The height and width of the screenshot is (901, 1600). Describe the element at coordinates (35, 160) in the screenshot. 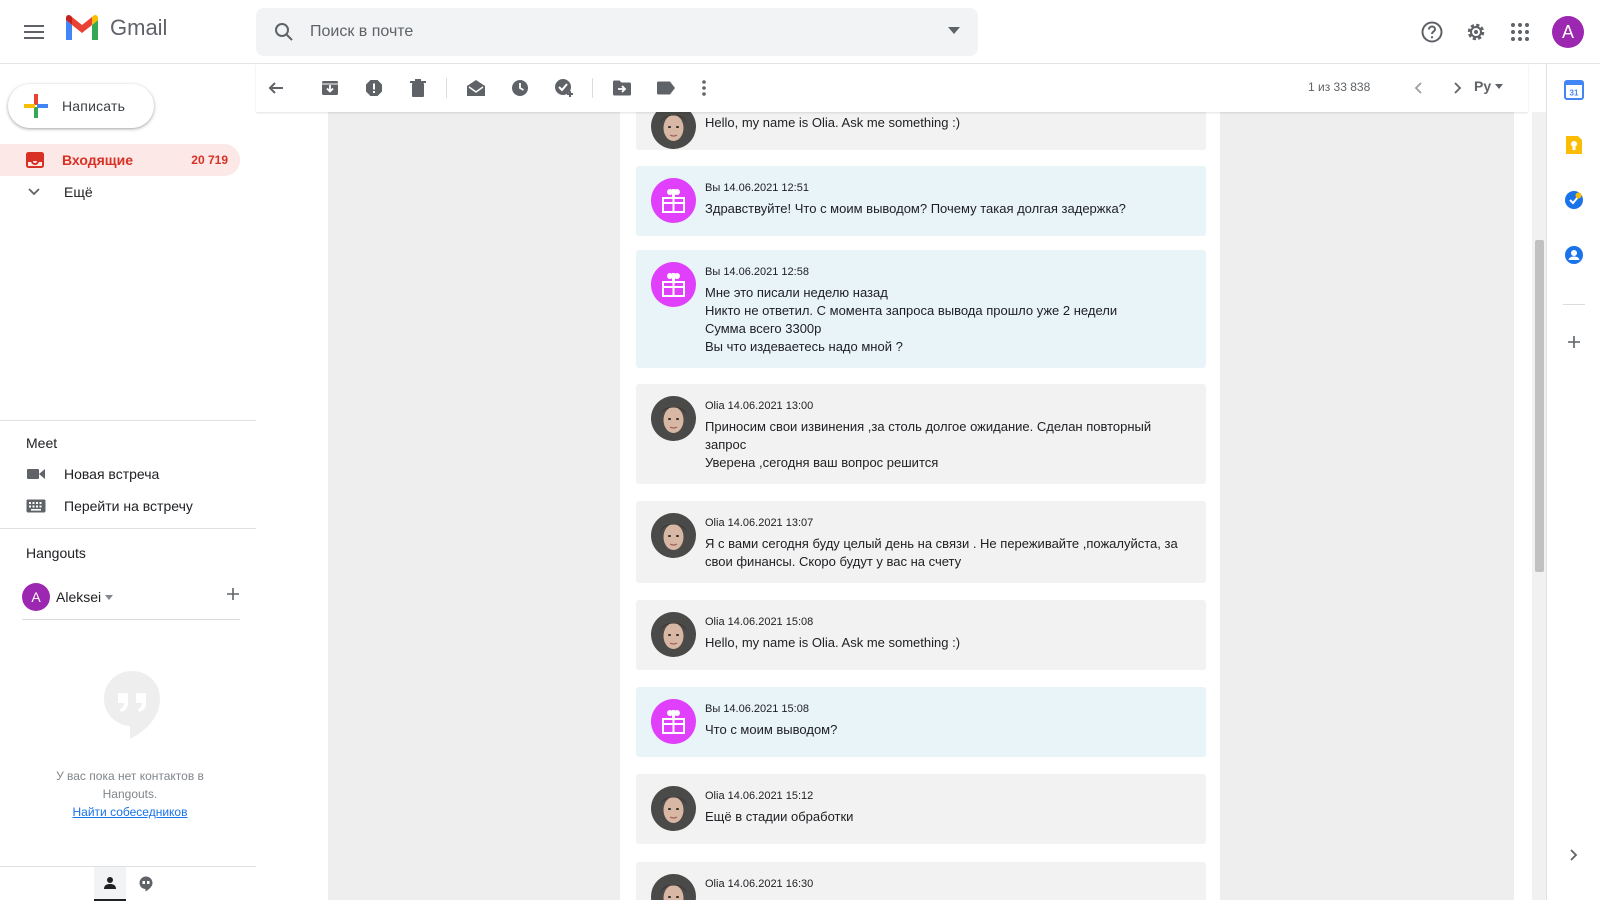

I see `inbox-icon` at that location.